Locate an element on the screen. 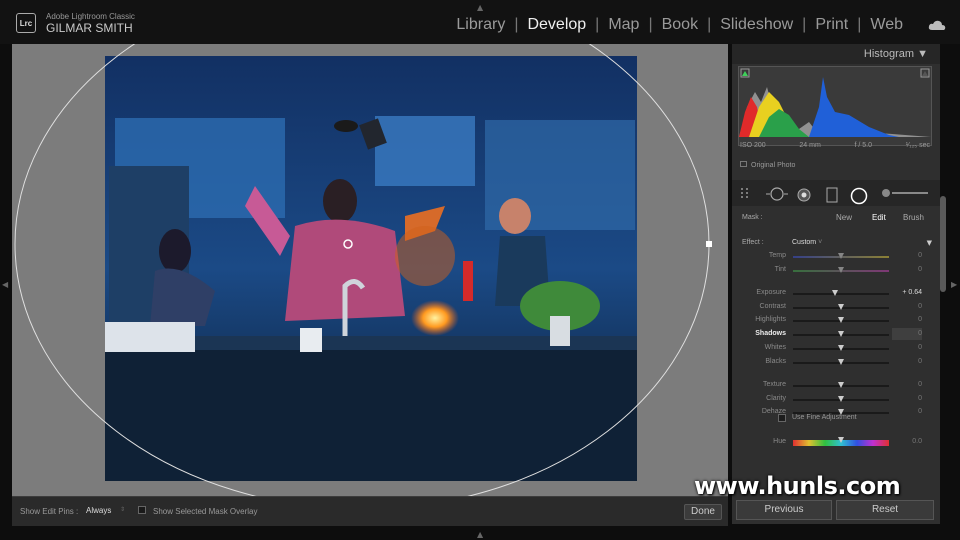 The image size is (960, 540). slider-label: Exposure is located at coordinates (771, 292).